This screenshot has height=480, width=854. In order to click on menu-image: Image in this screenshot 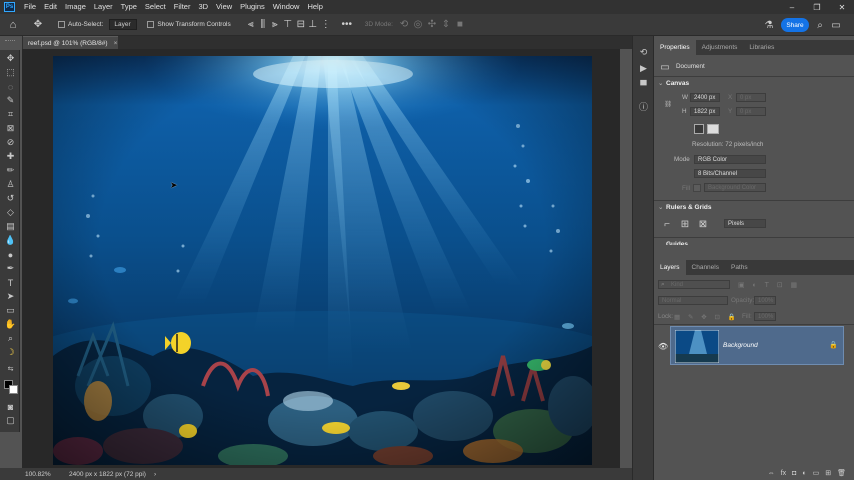, I will do `click(75, 7)`.